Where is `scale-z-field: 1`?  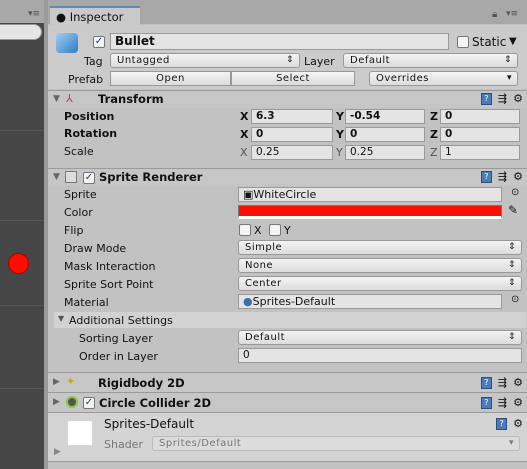
scale-z-field: 1 is located at coordinates (480, 152).